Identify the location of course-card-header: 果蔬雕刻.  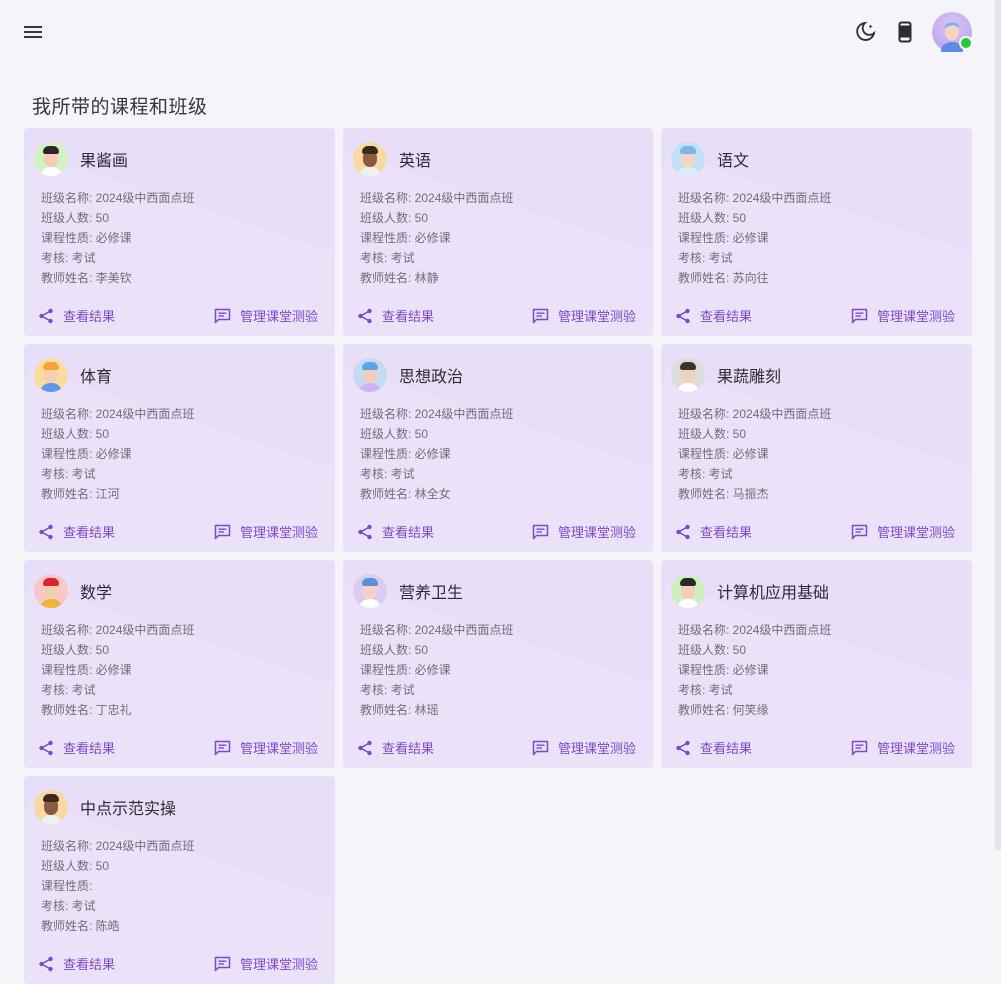
(726, 375).